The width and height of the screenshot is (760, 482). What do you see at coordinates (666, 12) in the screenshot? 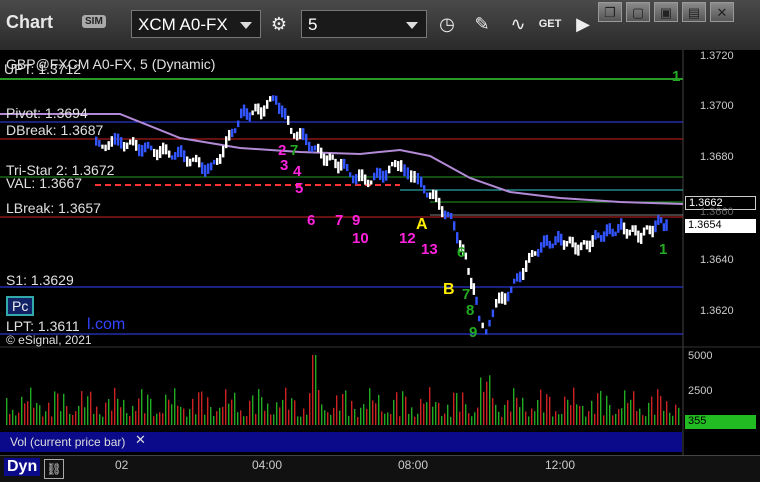
I see `maximize-button: ▣` at bounding box center [666, 12].